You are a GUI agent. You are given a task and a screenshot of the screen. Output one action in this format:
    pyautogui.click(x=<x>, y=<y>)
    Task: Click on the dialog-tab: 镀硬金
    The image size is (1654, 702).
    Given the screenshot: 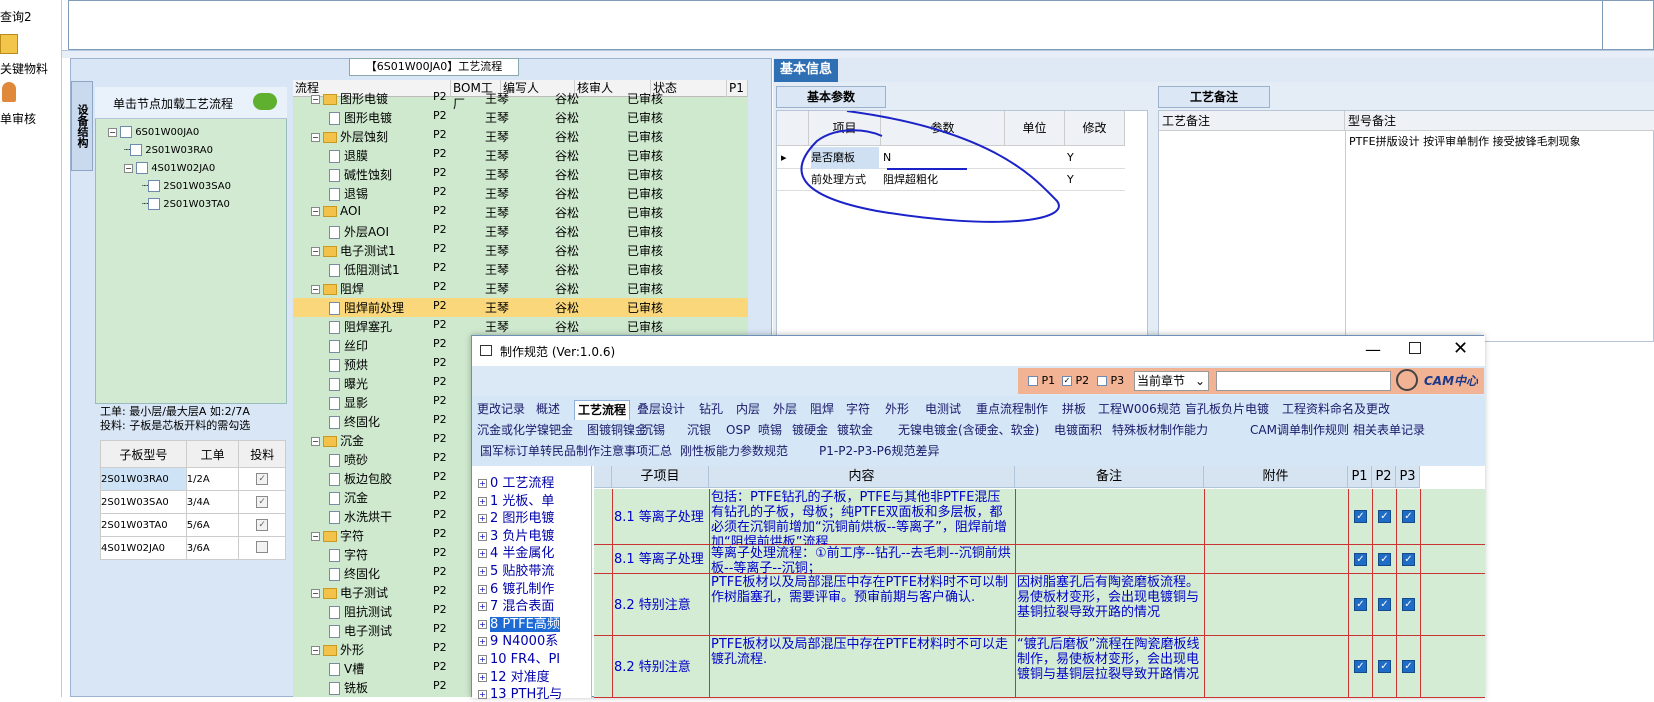 What is the action you would take?
    pyautogui.click(x=810, y=431)
    